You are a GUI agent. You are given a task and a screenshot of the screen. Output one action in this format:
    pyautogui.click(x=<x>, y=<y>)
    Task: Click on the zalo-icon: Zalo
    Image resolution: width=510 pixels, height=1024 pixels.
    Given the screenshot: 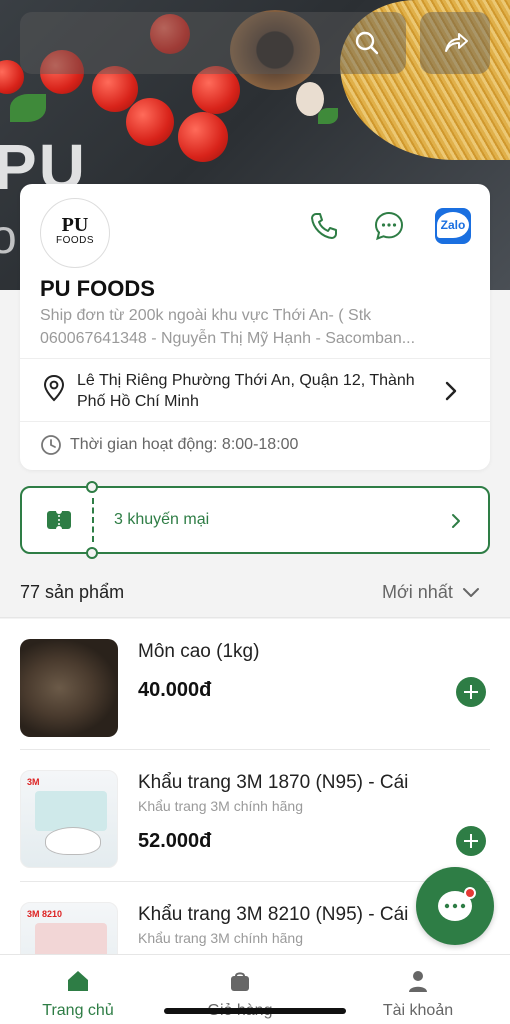 What is the action you would take?
    pyautogui.click(x=453, y=225)
    